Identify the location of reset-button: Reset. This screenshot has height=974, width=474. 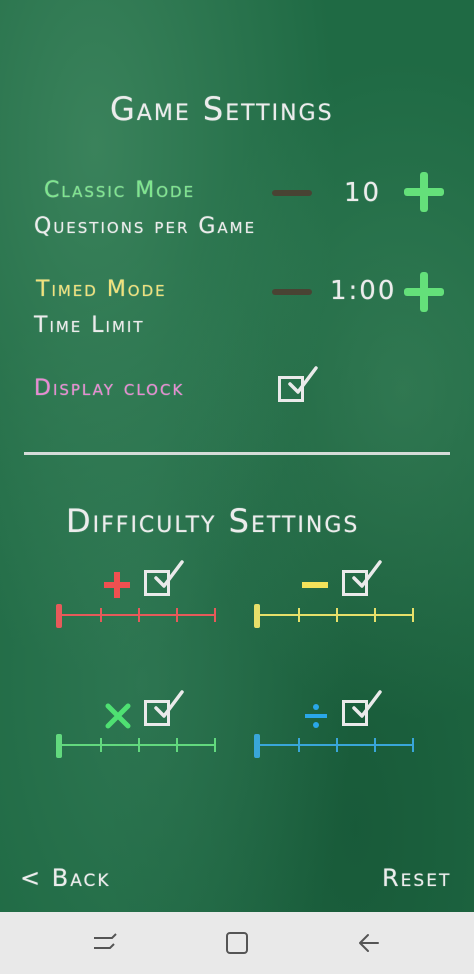
(416, 878).